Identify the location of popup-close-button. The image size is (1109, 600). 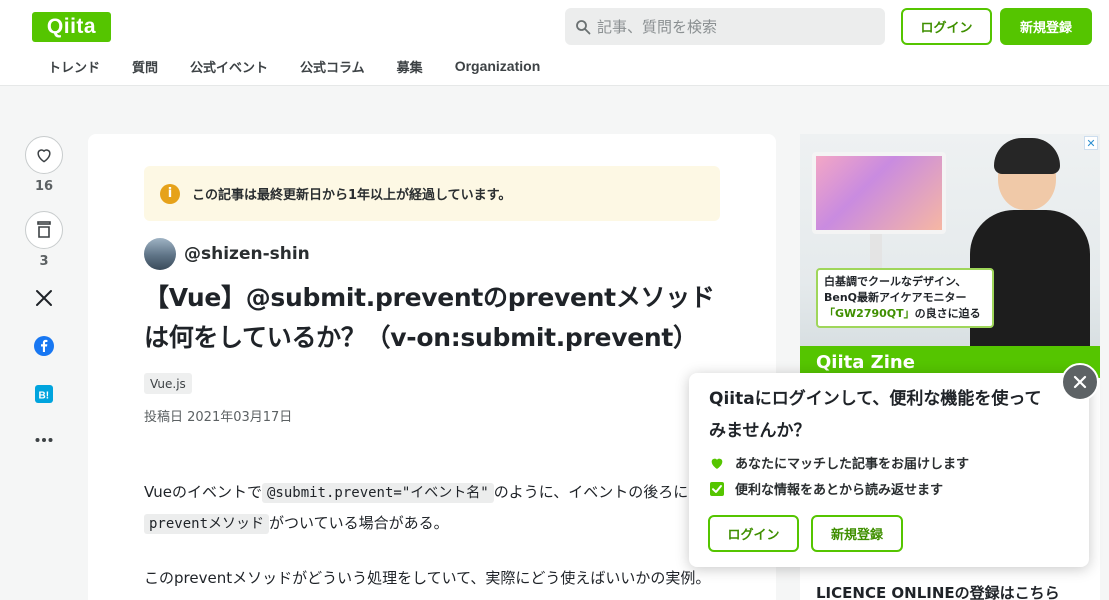
(1080, 382).